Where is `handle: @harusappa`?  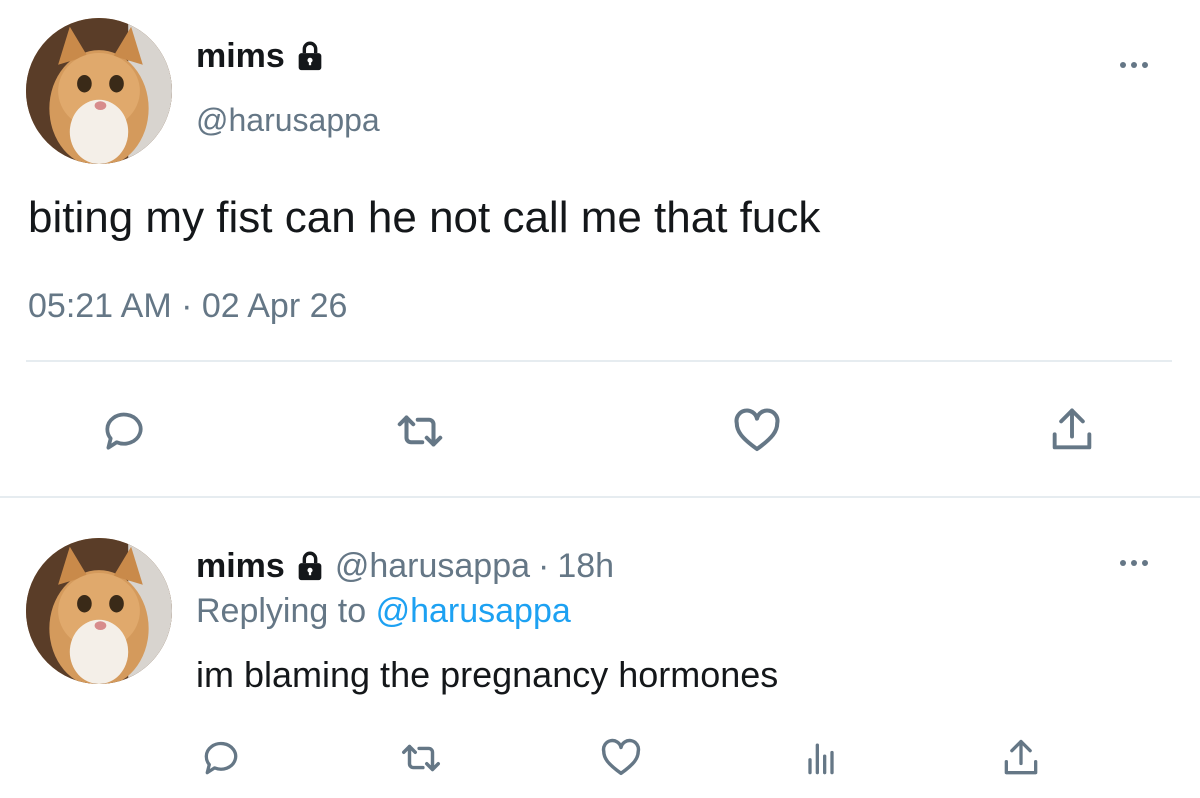
handle: @harusappa is located at coordinates (288, 120).